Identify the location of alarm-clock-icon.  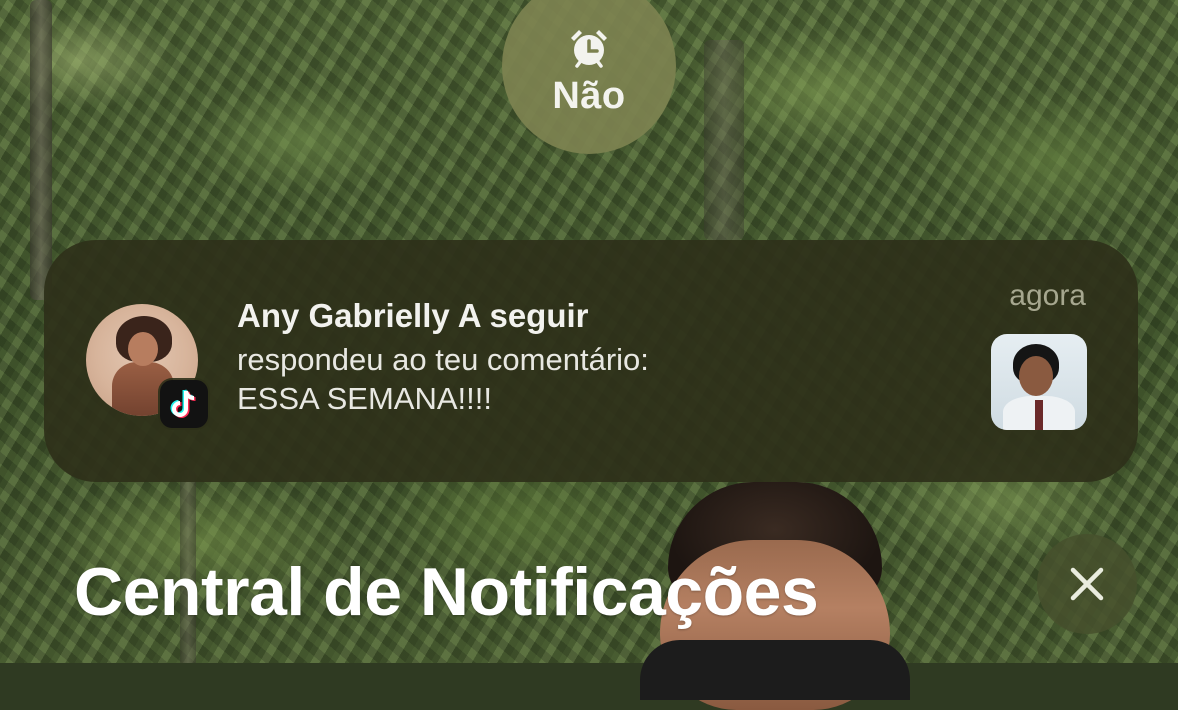
(589, 49).